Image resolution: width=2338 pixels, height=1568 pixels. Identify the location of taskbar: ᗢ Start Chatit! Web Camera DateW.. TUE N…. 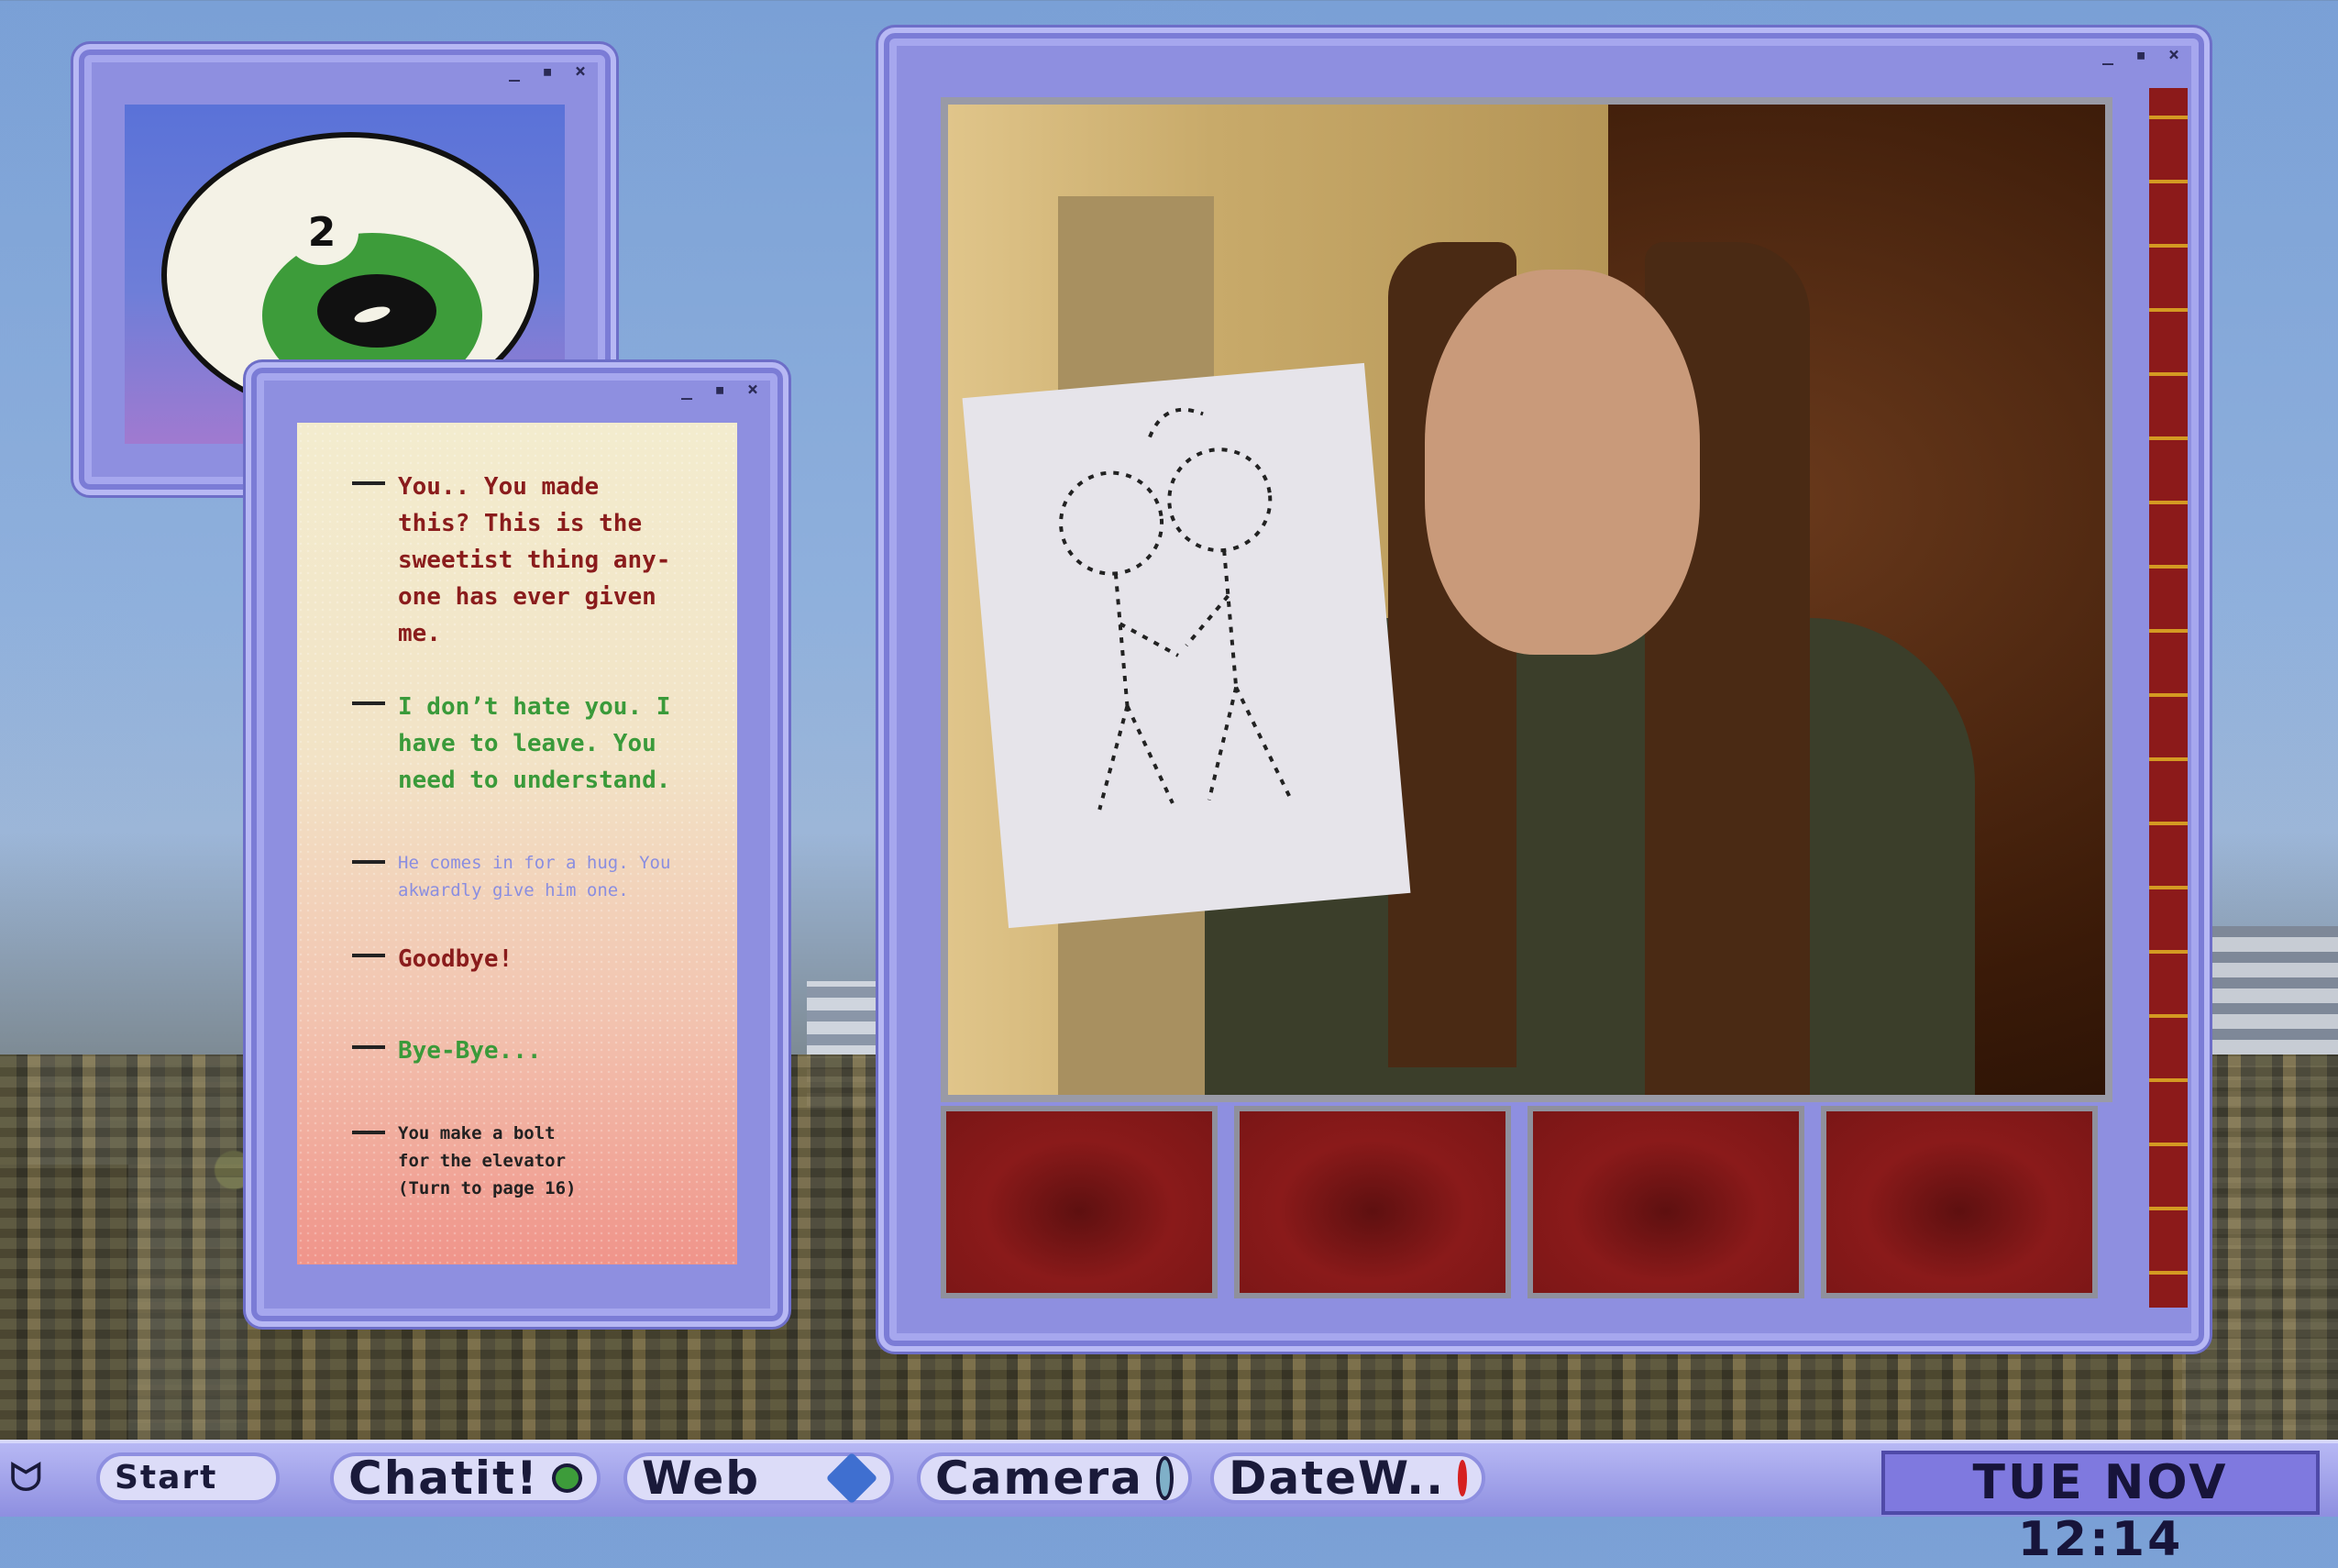
(1169, 1503).